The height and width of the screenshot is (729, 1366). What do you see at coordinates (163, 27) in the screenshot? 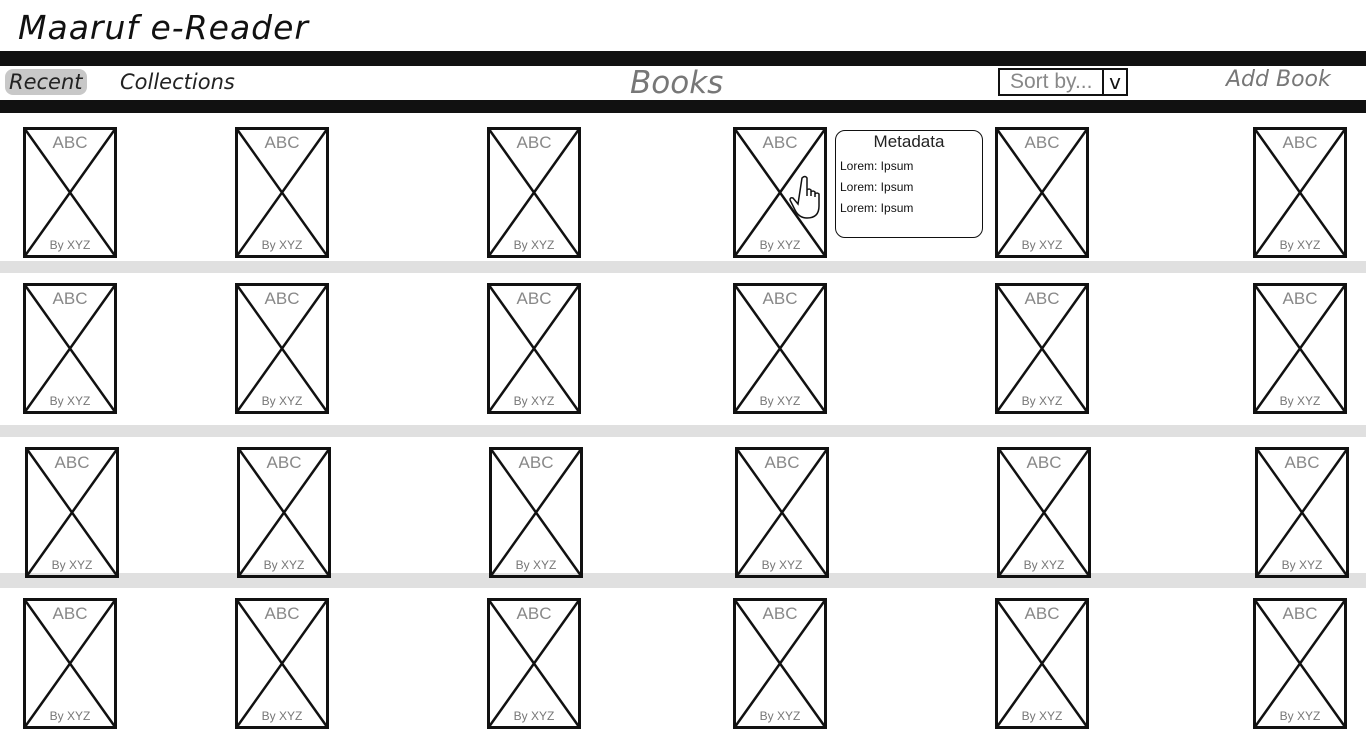
I see `app-title: Maaruf e-Reader` at bounding box center [163, 27].